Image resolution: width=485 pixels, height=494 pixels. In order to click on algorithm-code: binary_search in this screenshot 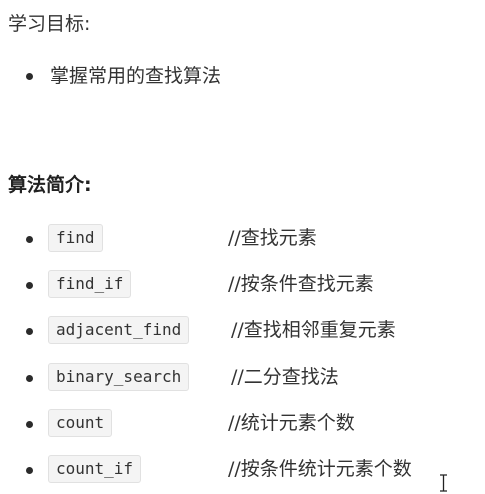, I will do `click(119, 377)`.